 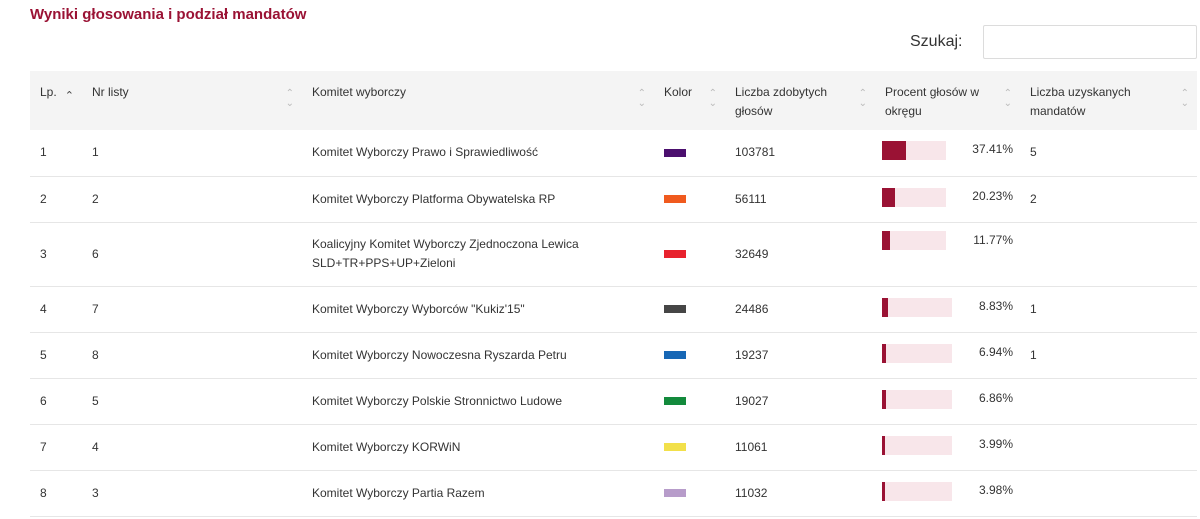 I want to click on cell-lp: 4, so click(x=43, y=308).